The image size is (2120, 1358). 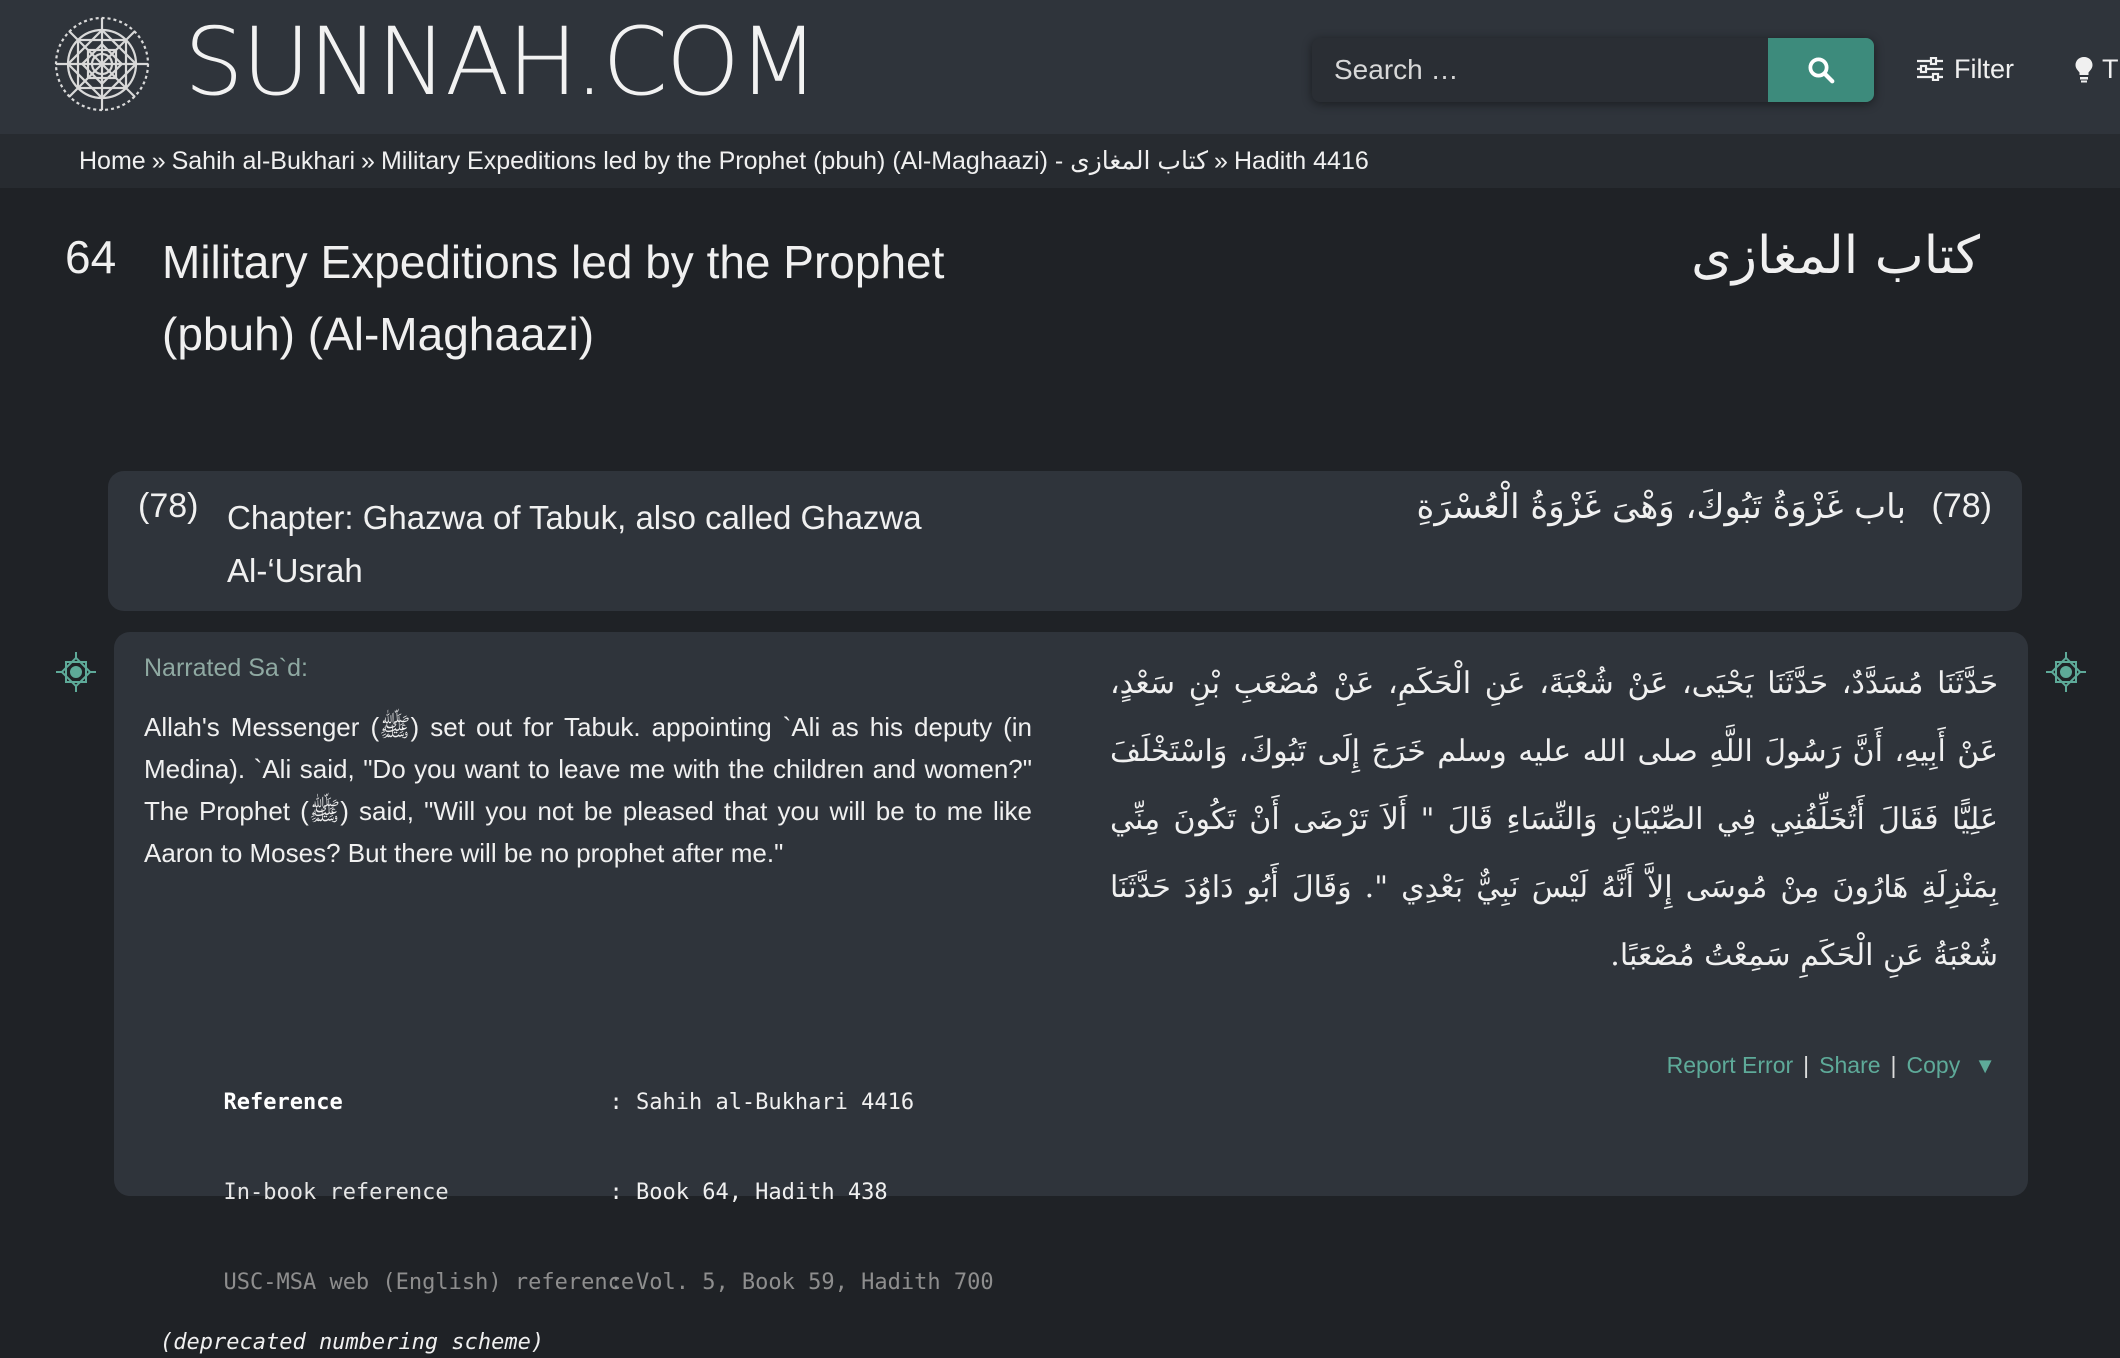 I want to click on hadith-narrator: Narrated Sa`d:, so click(x=226, y=668).